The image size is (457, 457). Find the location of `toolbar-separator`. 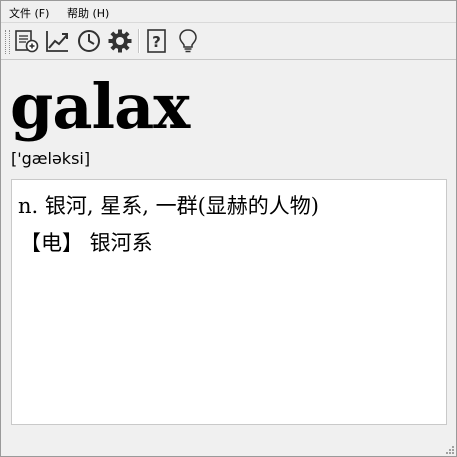

toolbar-separator is located at coordinates (139, 41).